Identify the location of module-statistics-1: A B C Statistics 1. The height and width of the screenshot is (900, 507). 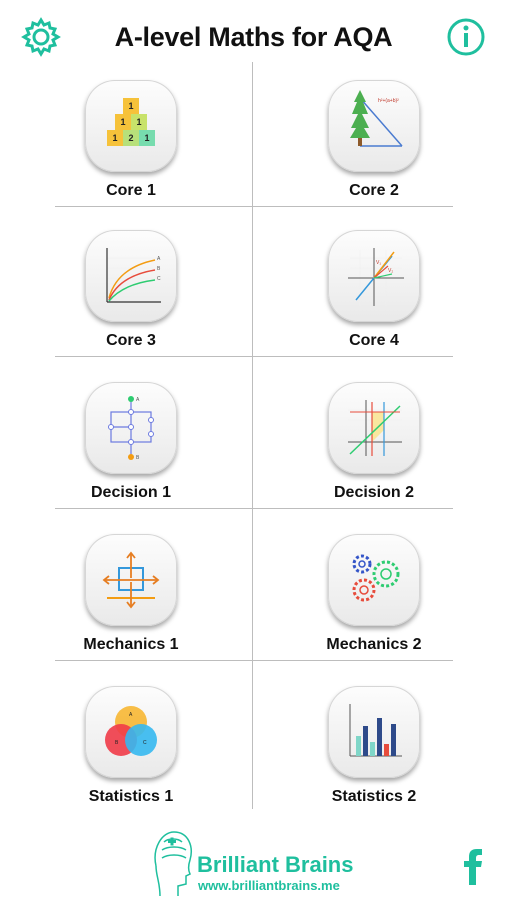
(130, 749).